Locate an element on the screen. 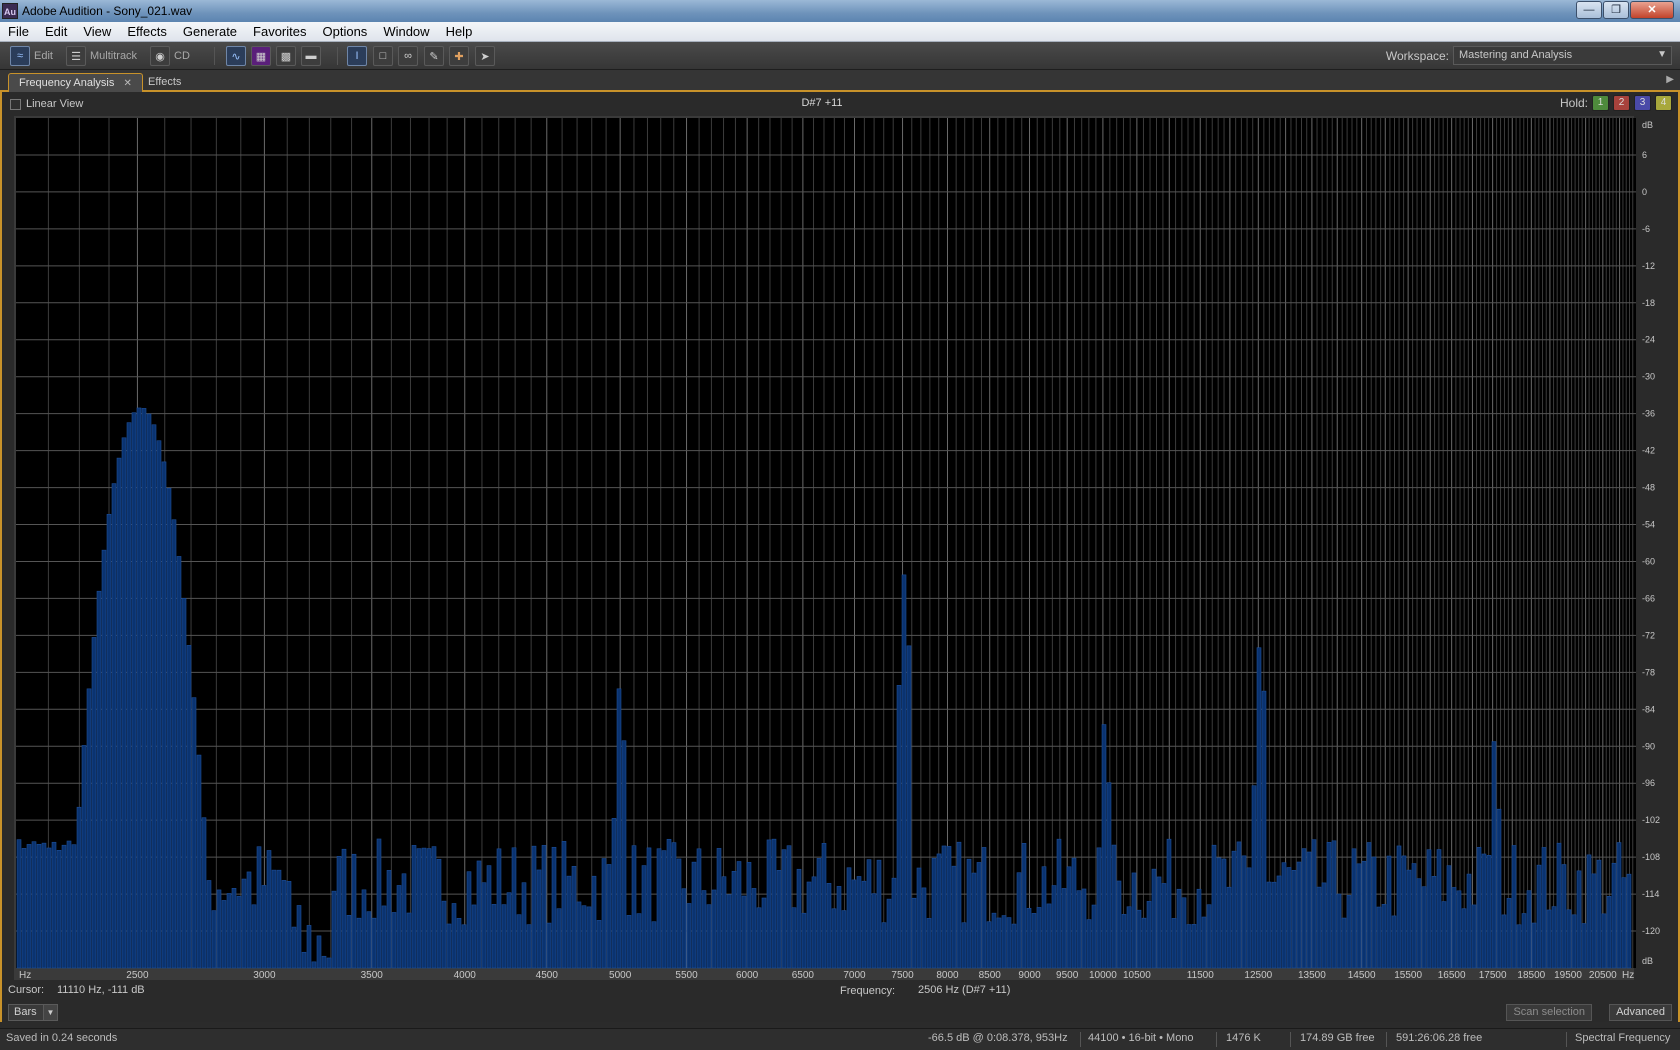 This screenshot has height=1050, width=1680. waveform-display-button: ∿ is located at coordinates (236, 56).